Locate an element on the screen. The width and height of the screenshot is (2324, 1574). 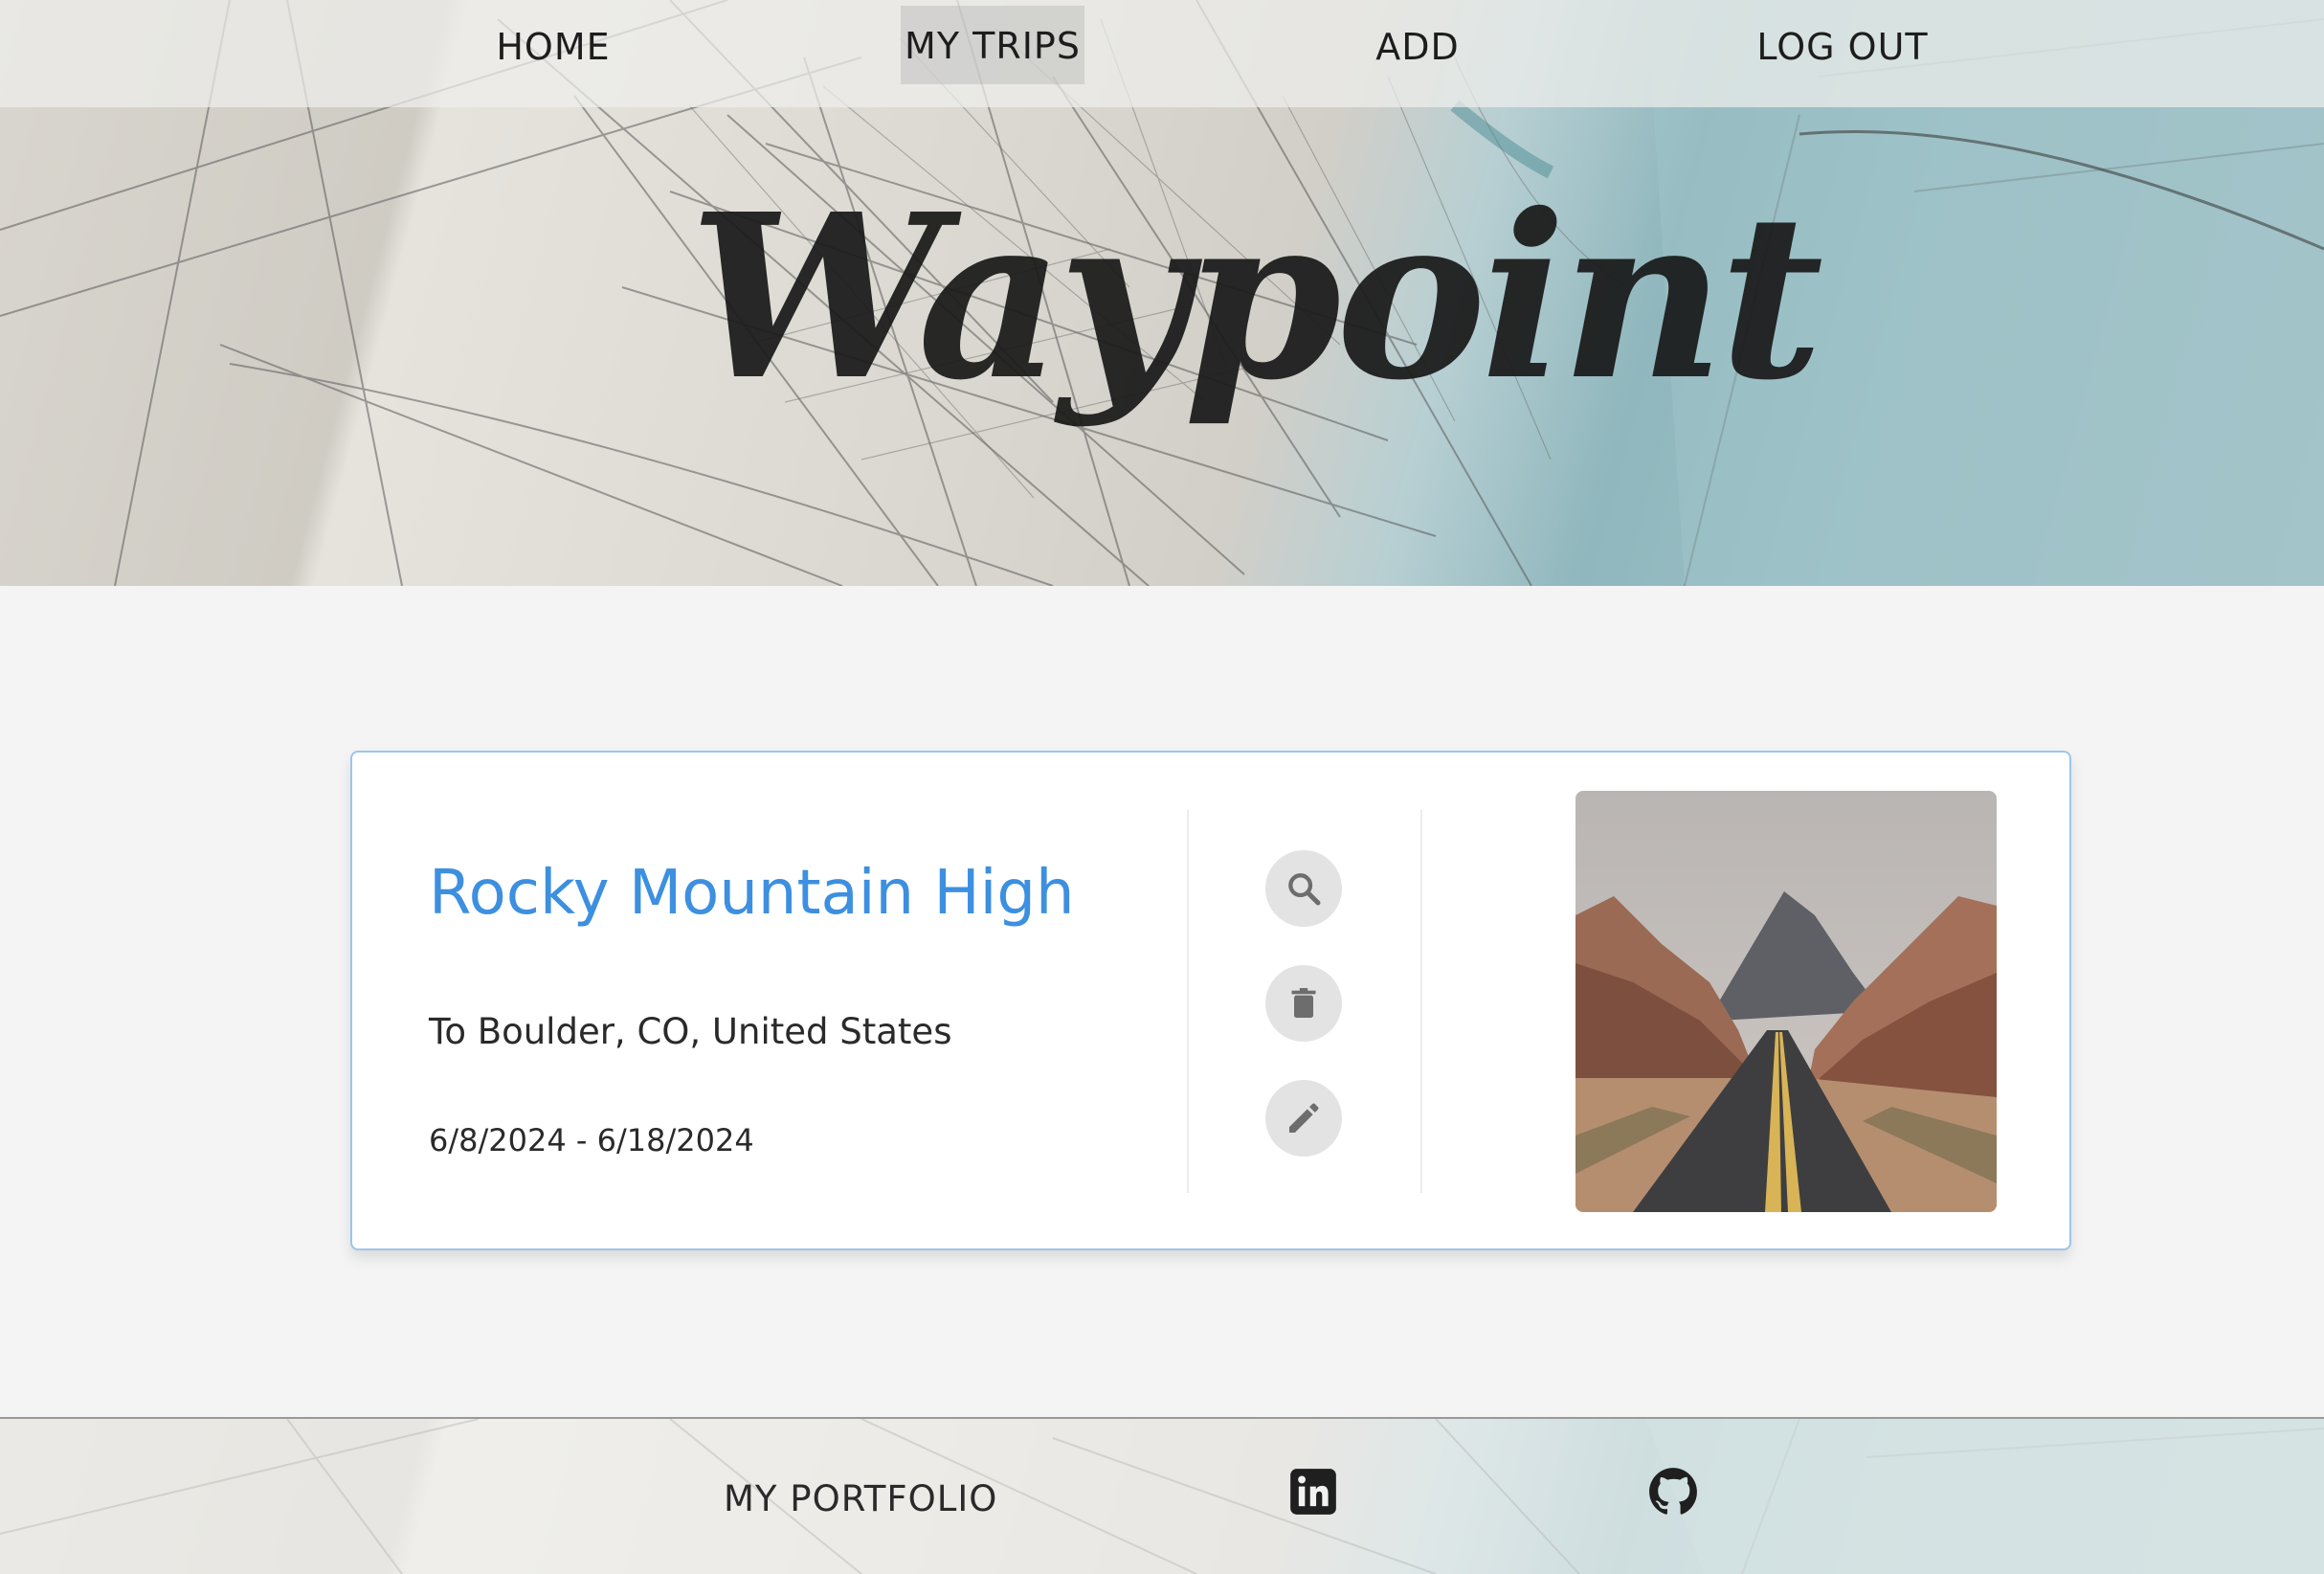
footer: MY PORTFOLIO is located at coordinates (1162, 1495).